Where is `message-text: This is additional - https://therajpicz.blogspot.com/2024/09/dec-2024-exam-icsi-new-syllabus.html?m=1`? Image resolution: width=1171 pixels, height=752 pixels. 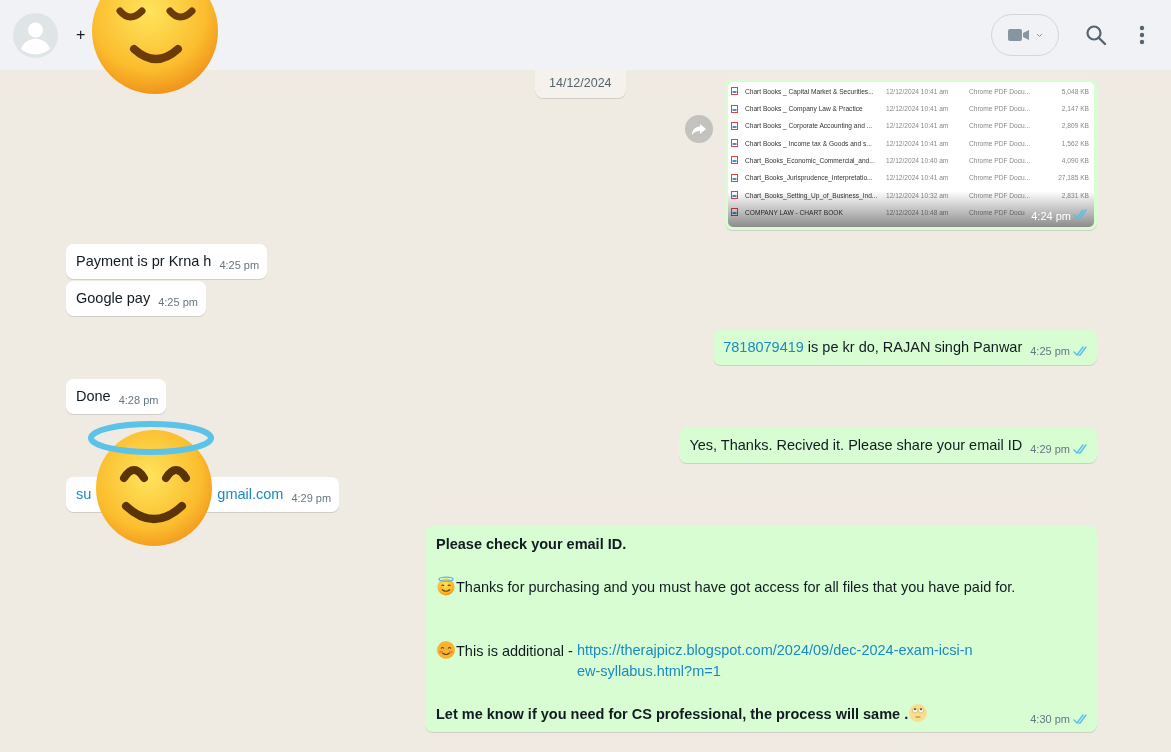 message-text: This is additional - https://therajpicz.blogspot.com/2024/09/dec-2024-exam-icsi-new-syllabus.html?m=1 is located at coordinates (729, 661).